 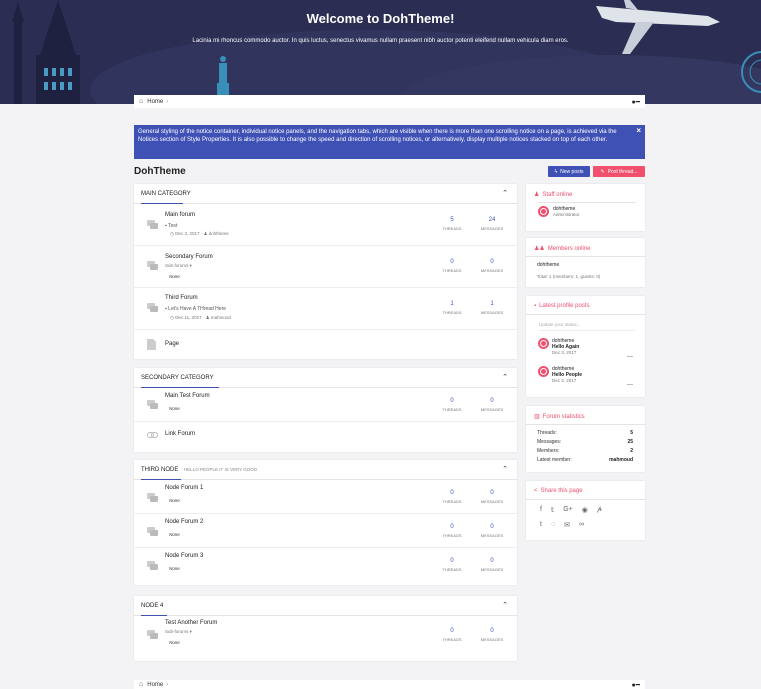 What do you see at coordinates (160, 171) in the screenshot?
I see `page-title: DohTheme` at bounding box center [160, 171].